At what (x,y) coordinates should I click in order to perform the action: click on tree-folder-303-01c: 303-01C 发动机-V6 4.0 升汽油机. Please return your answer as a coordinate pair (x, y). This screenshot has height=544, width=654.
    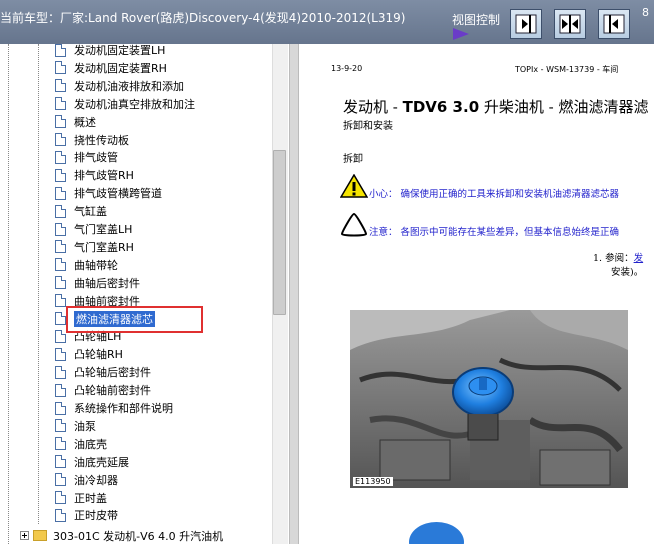
    Looking at the image, I should click on (121, 535).